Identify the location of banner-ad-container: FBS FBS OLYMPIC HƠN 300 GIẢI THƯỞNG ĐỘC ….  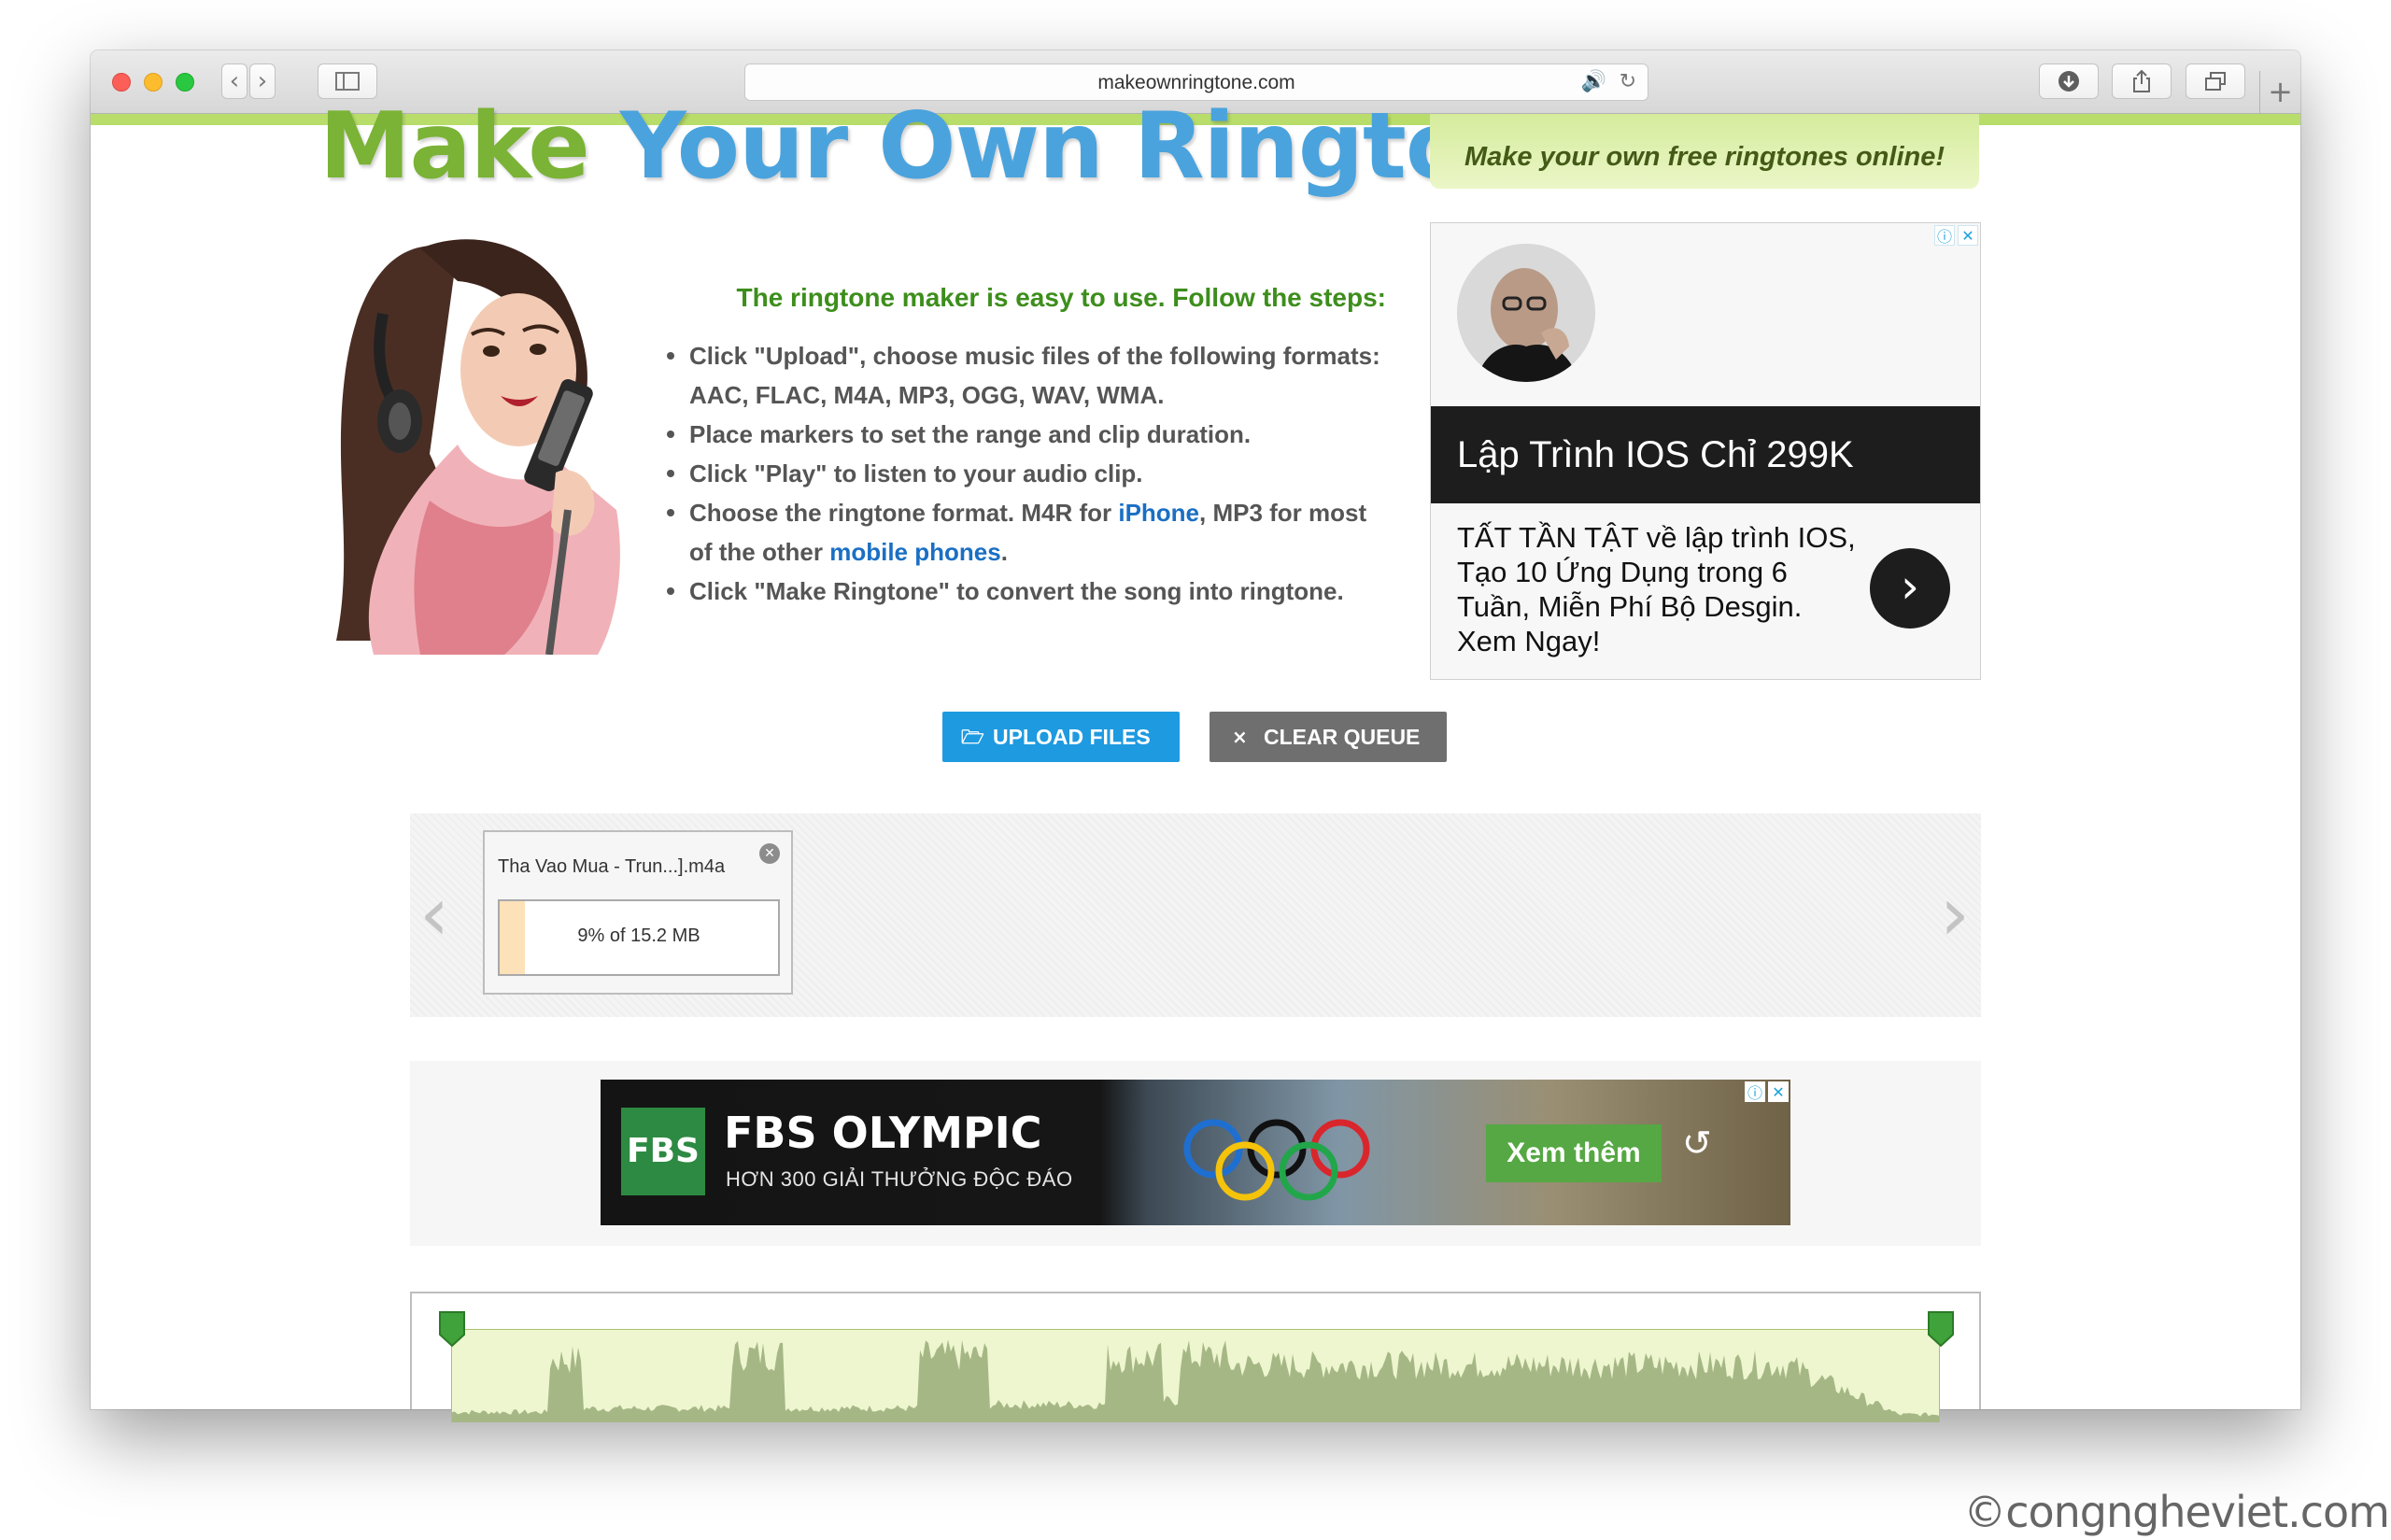
(1196, 1153).